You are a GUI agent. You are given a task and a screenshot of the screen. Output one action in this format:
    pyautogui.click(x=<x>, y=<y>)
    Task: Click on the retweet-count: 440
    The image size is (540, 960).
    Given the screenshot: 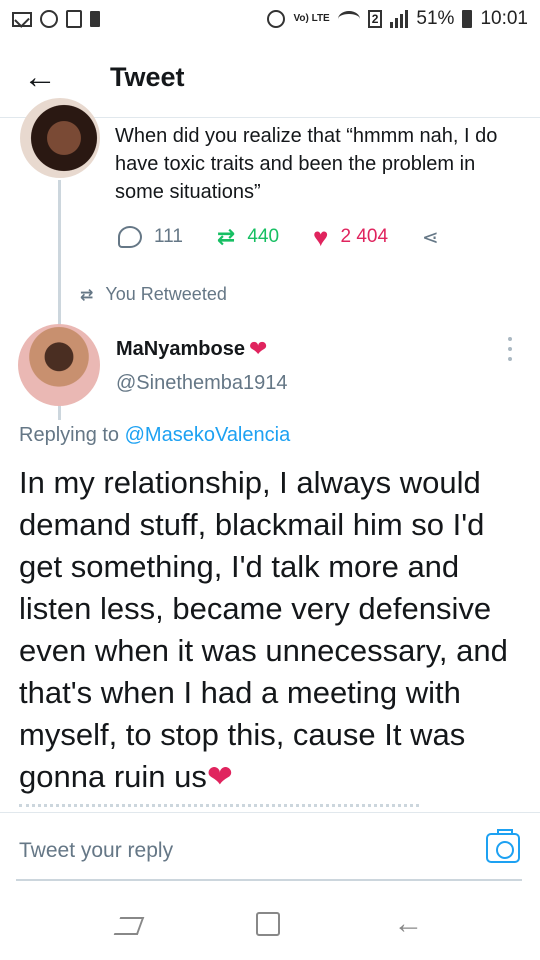 What is the action you would take?
    pyautogui.click(x=263, y=236)
    